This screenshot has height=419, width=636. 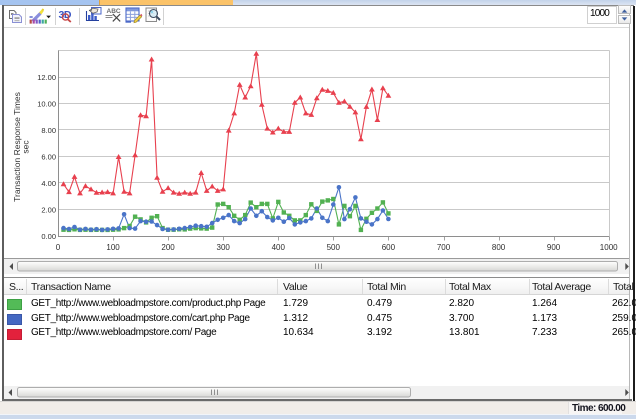 What do you see at coordinates (168, 247) in the screenshot?
I see `svg-text: 200` at bounding box center [168, 247].